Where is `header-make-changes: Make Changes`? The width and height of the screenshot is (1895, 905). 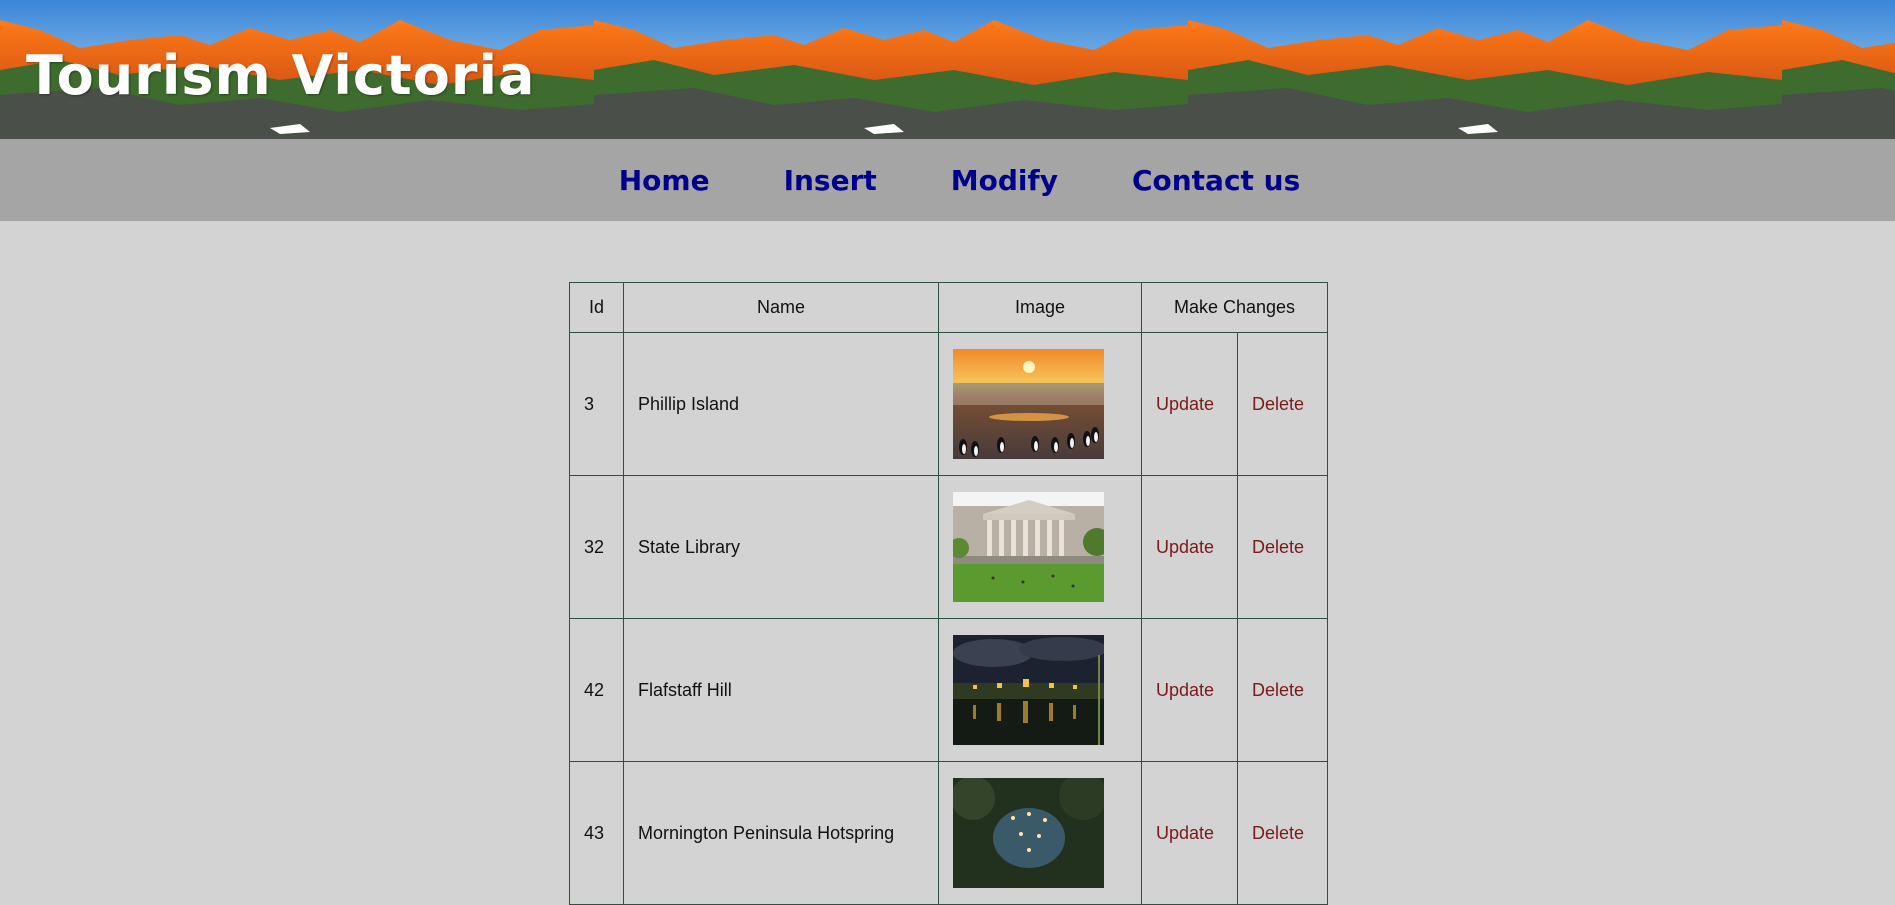 header-make-changes: Make Changes is located at coordinates (1234, 307).